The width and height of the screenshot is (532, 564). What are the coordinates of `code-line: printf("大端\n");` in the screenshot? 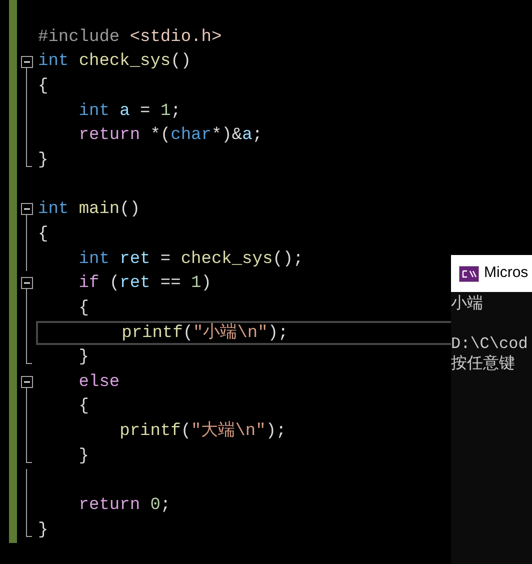 It's located at (202, 431).